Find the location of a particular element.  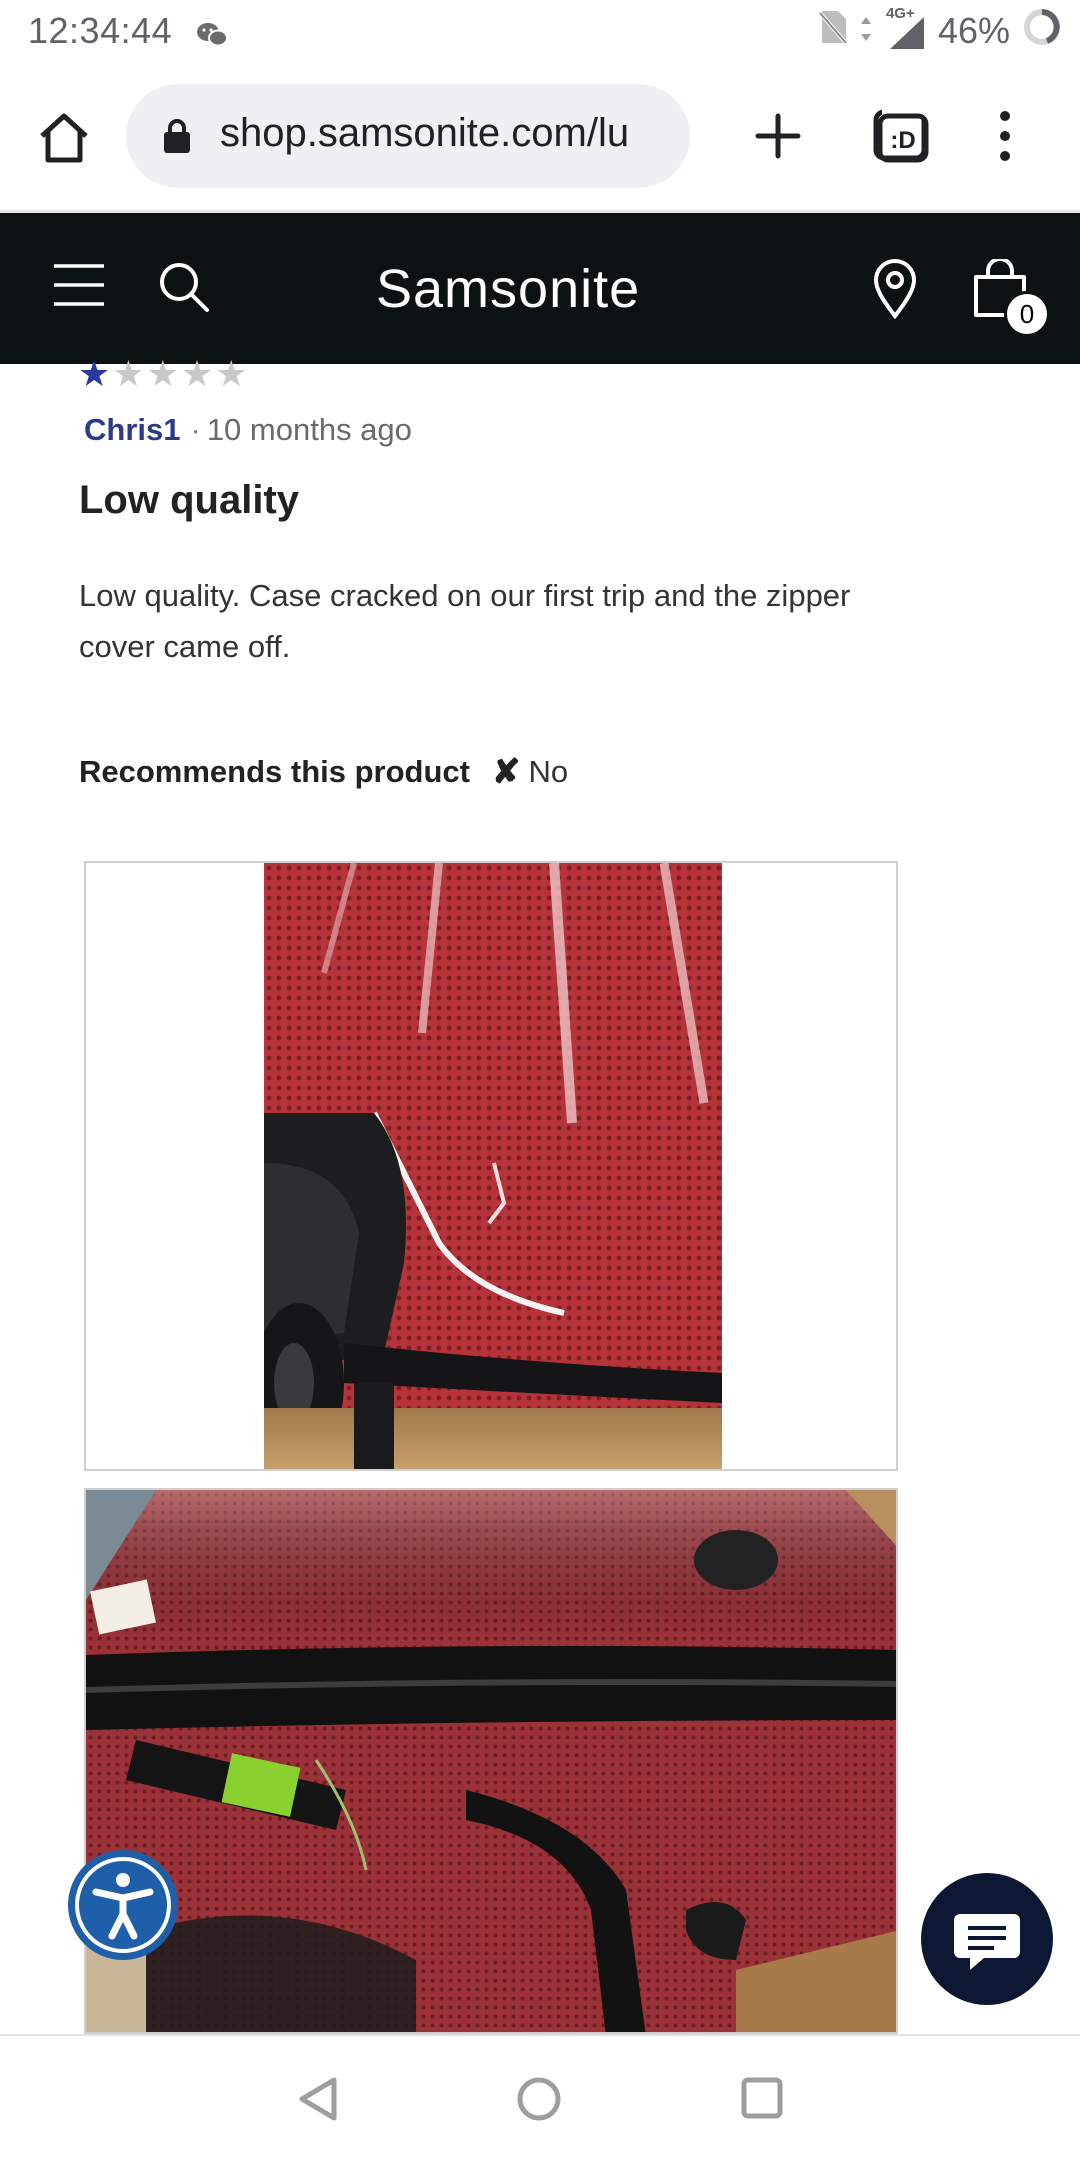

hamburger-icon is located at coordinates (79, 285).